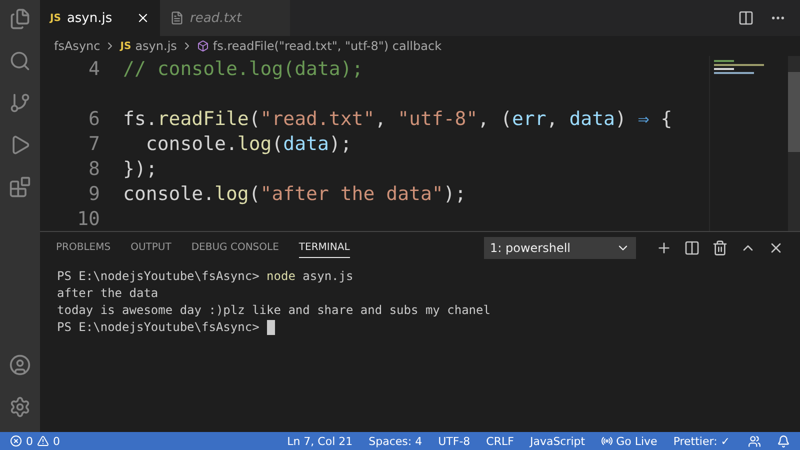  What do you see at coordinates (177, 18) in the screenshot?
I see `file-icon` at bounding box center [177, 18].